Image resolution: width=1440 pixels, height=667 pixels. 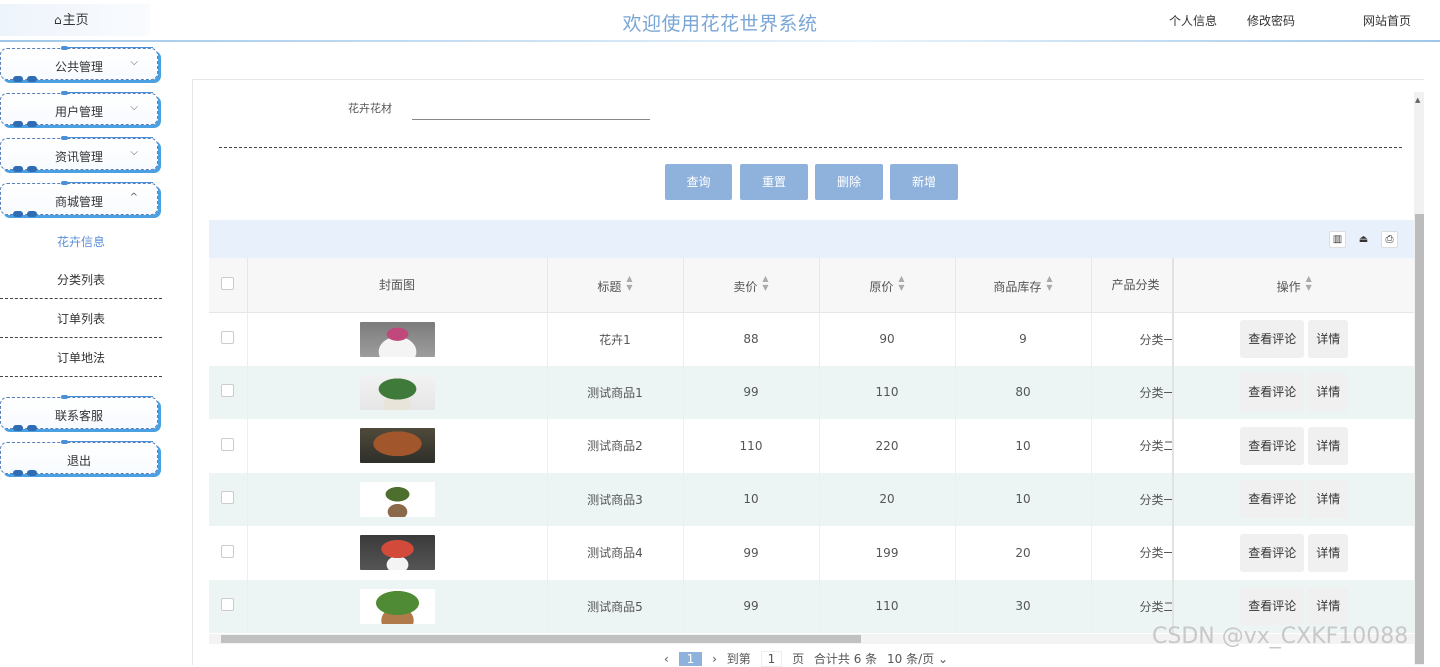 I want to click on submenu-flower-info: 花卉信息, so click(x=81, y=242).